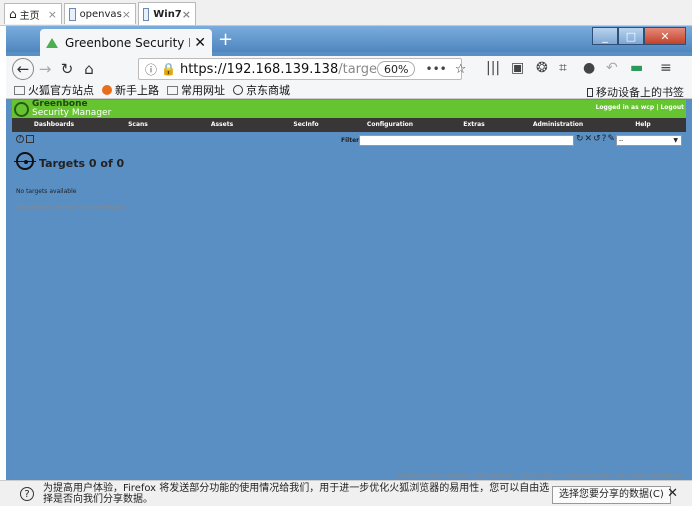  I want to click on chevron-down-icon: ▼, so click(675, 140).